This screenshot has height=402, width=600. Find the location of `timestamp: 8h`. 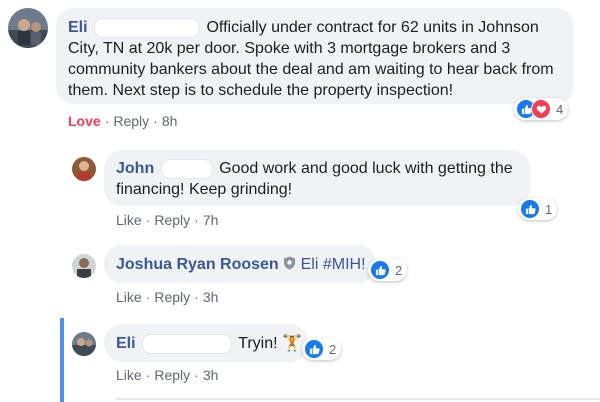

timestamp: 8h is located at coordinates (170, 121).